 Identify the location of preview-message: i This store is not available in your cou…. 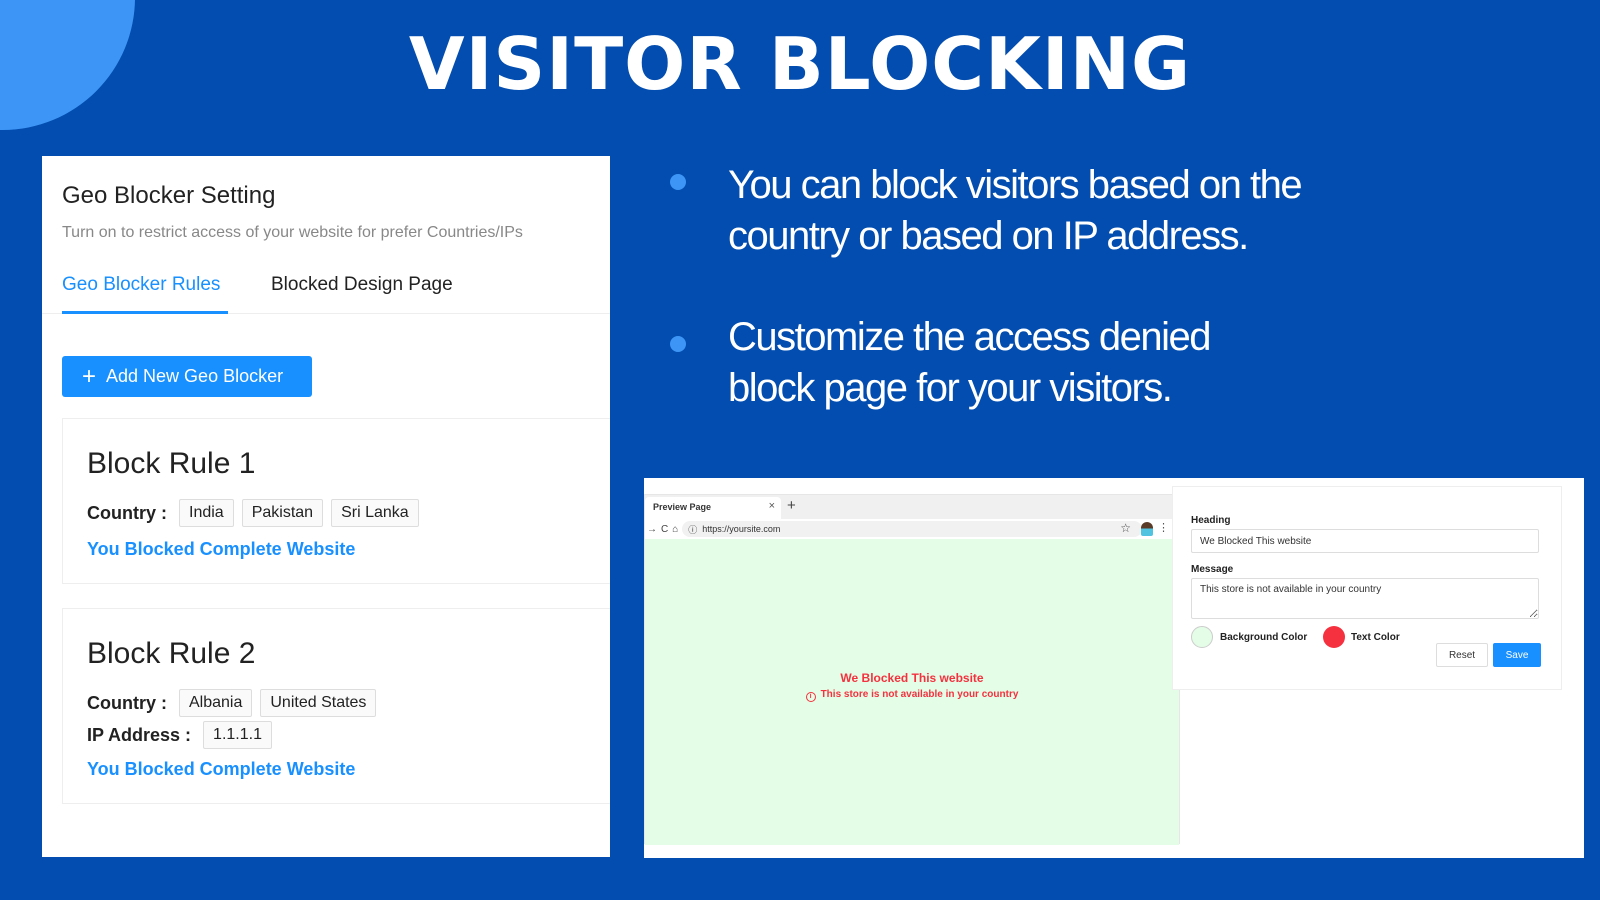
(912, 695).